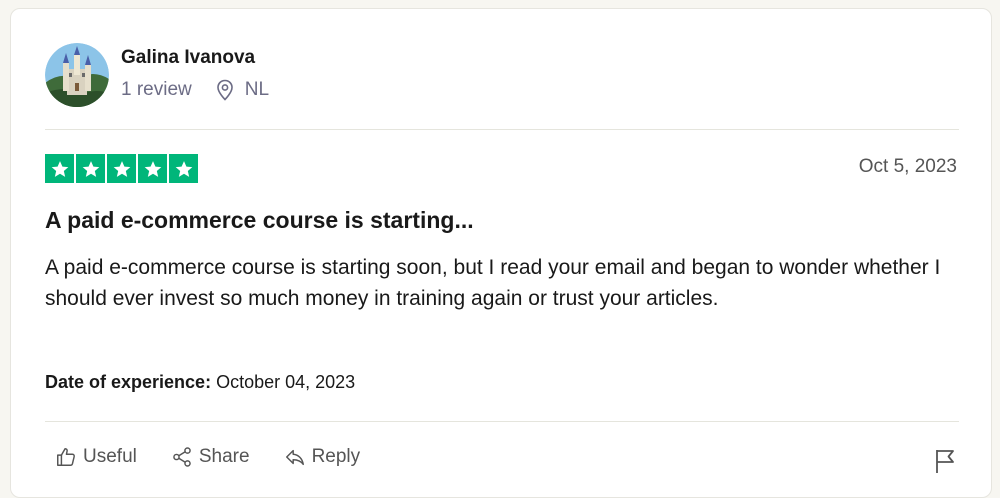 The height and width of the screenshot is (498, 1000). I want to click on thumbs-up-icon, so click(66, 457).